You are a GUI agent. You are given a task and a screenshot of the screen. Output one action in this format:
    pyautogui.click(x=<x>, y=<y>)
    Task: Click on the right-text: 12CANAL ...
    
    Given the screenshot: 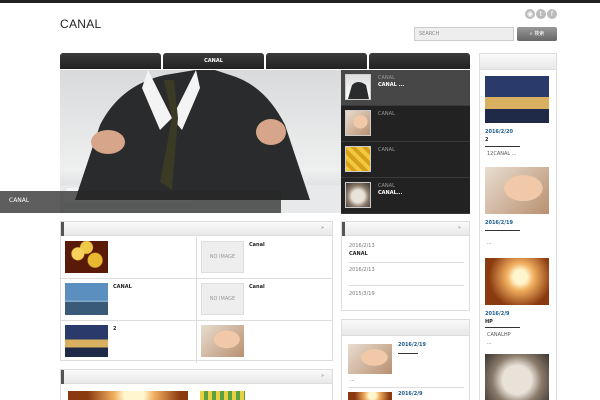 What is the action you would take?
    pyautogui.click(x=502, y=154)
    